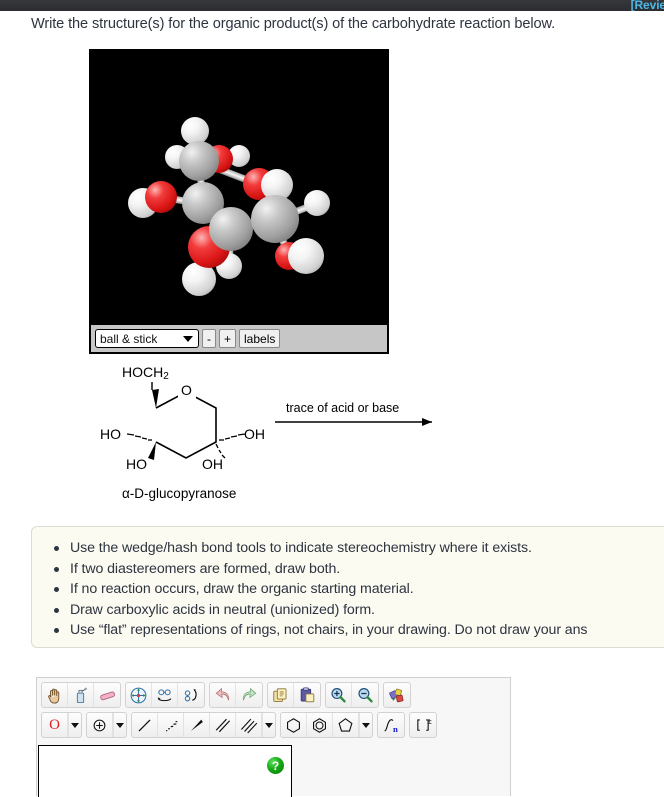 The height and width of the screenshot is (797, 664). Describe the element at coordinates (343, 408) in the screenshot. I see `reaction-condition-label: trace of acid or base` at that location.